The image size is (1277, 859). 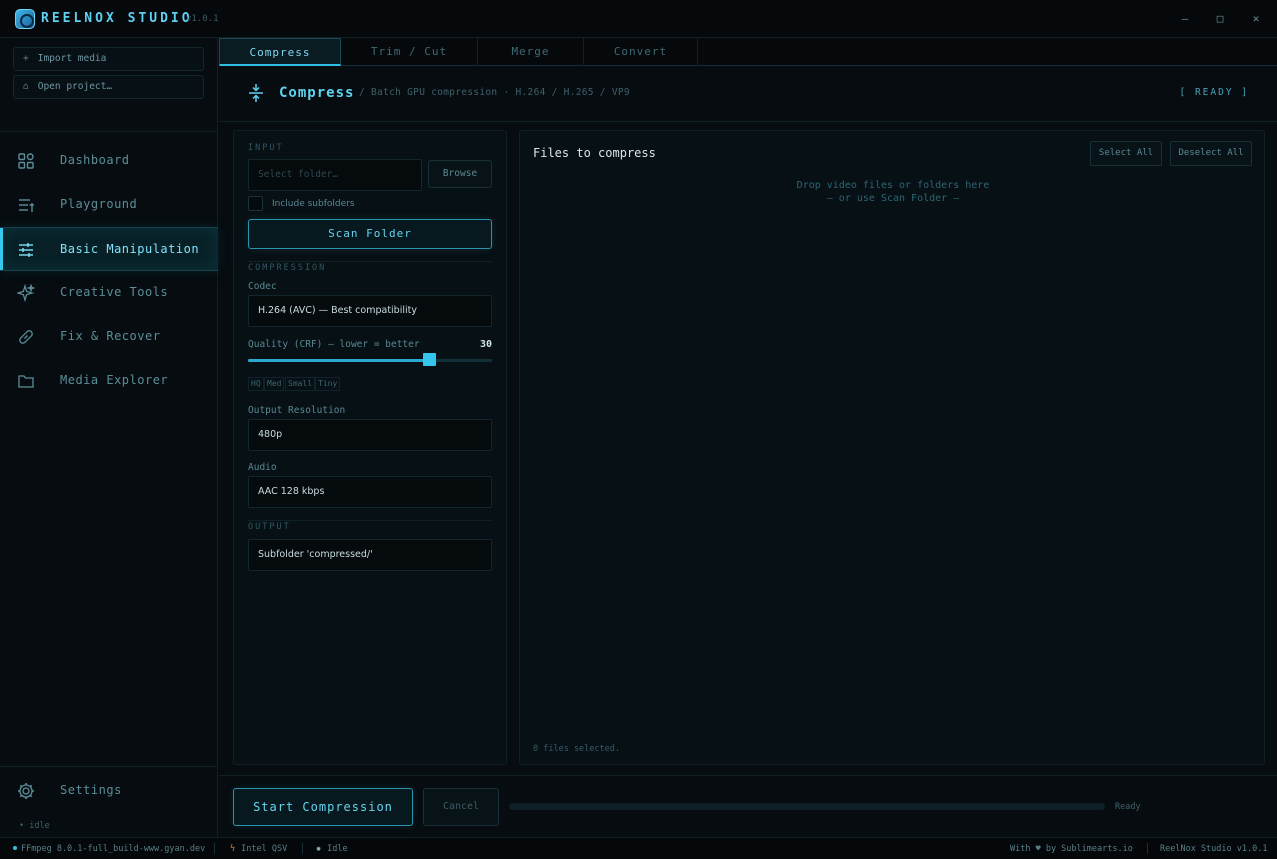 I want to click on quality-value: 30, so click(x=485, y=344).